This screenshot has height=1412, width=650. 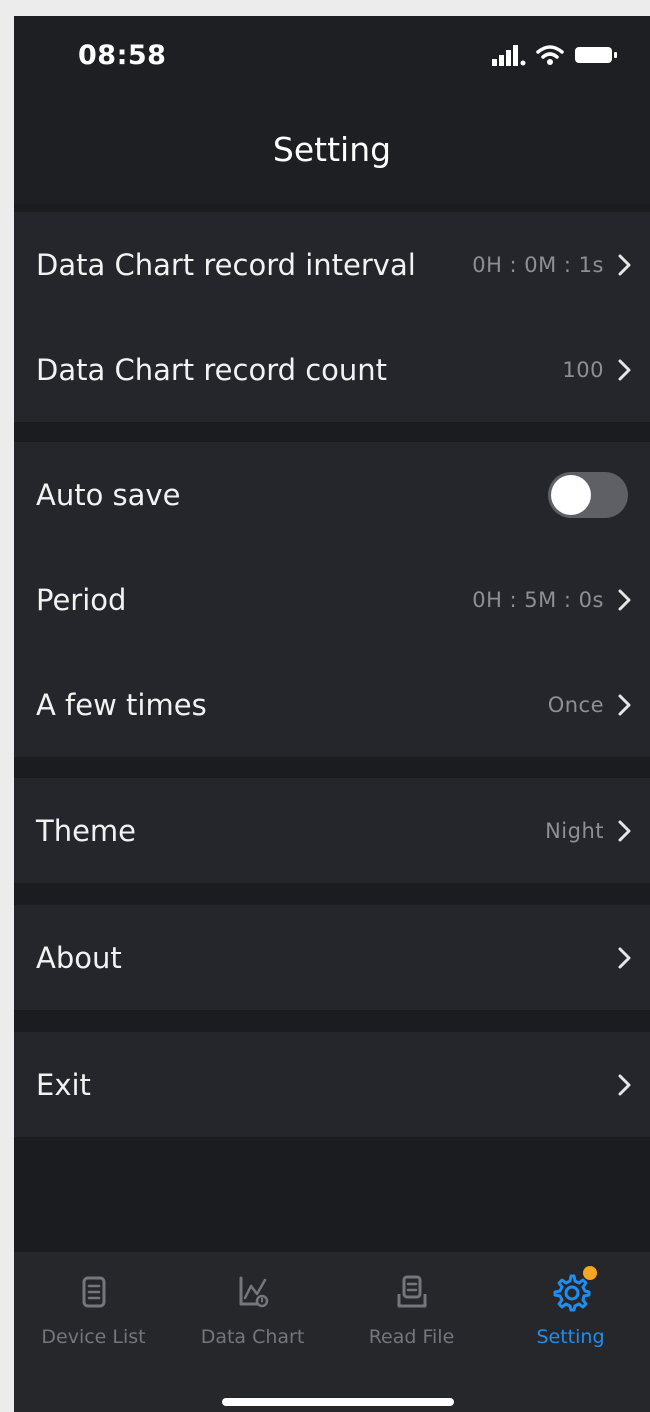 I want to click on record-count-value: 100, so click(x=583, y=369).